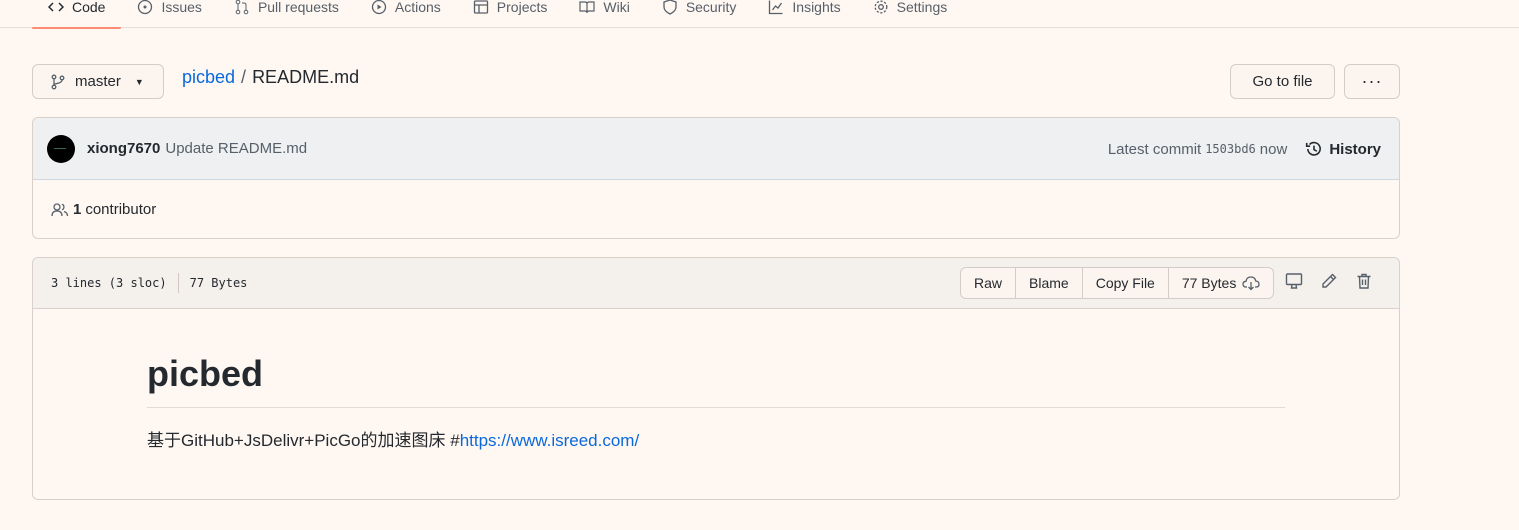 This screenshot has height=530, width=1519. Describe the element at coordinates (670, 7) in the screenshot. I see `shield-icon` at that location.